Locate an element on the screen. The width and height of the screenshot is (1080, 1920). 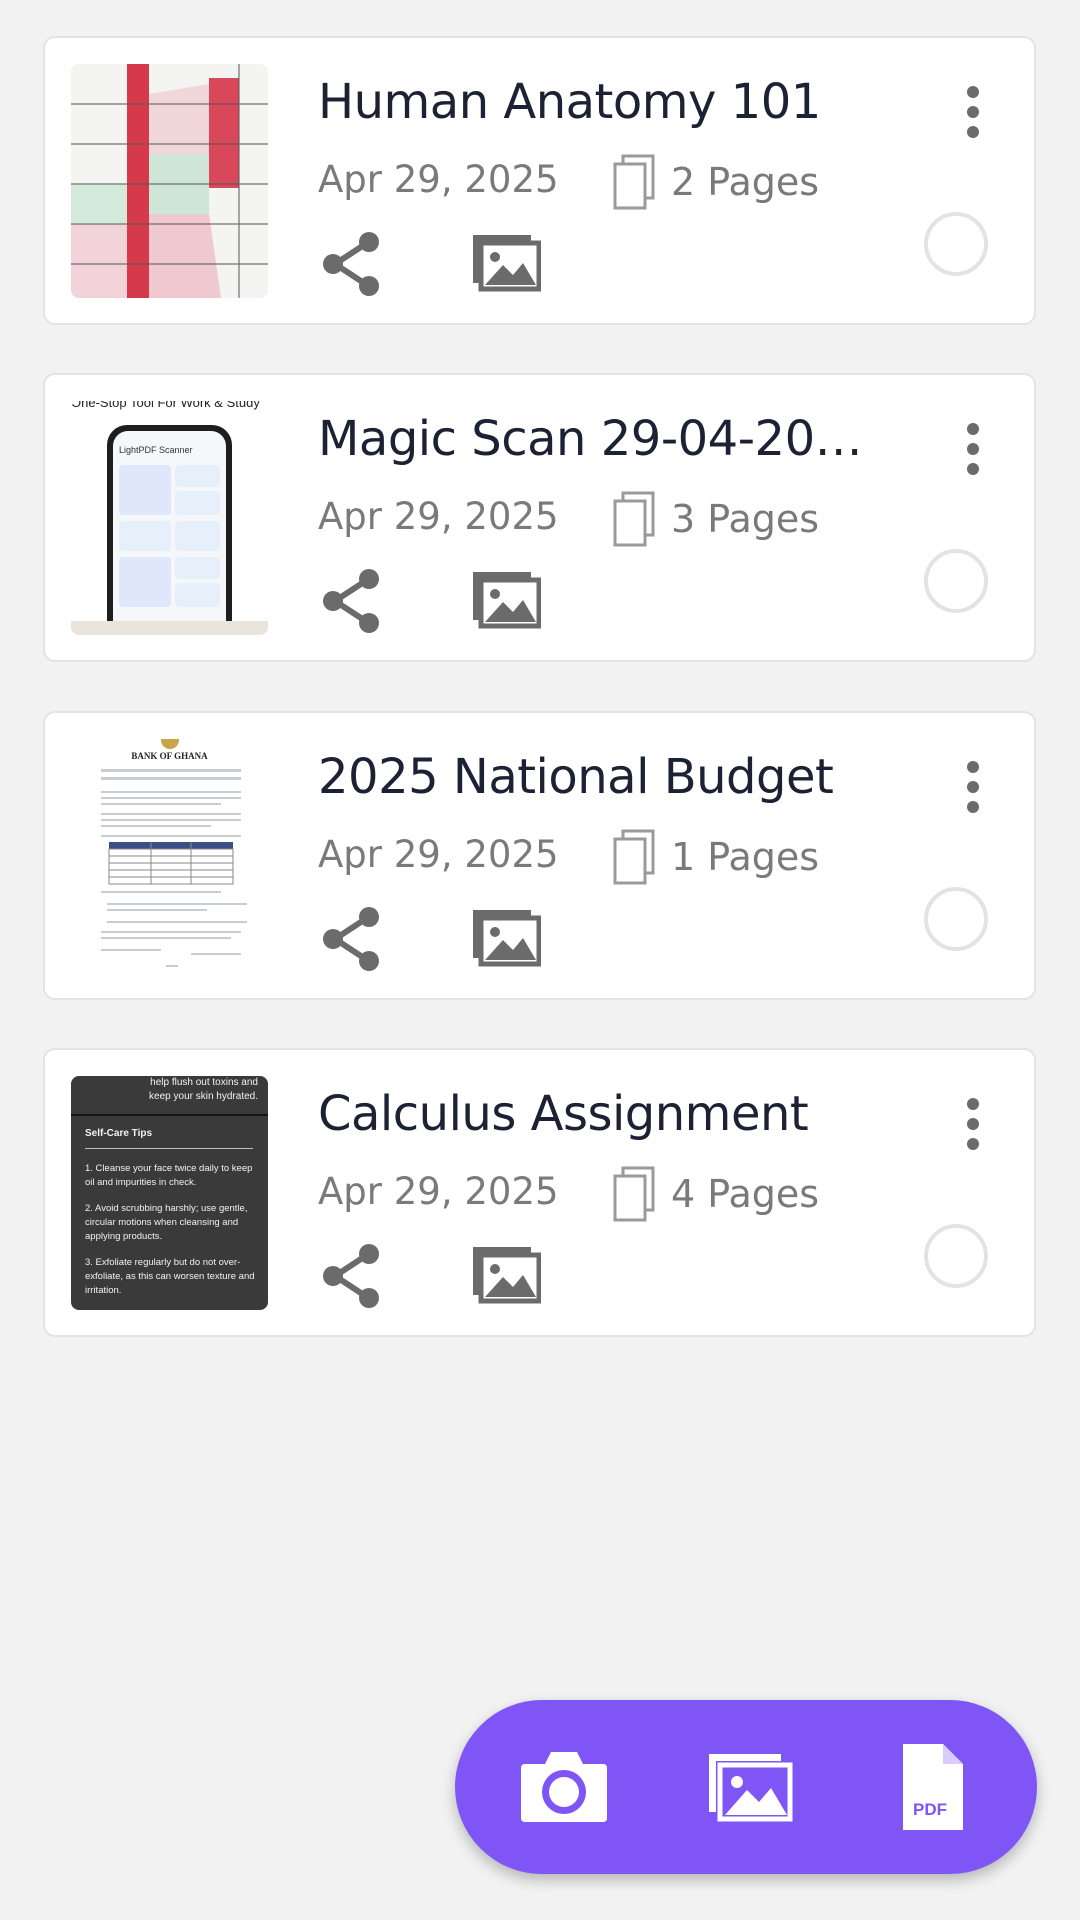
page-count: 1 Pages is located at coordinates (716, 857).